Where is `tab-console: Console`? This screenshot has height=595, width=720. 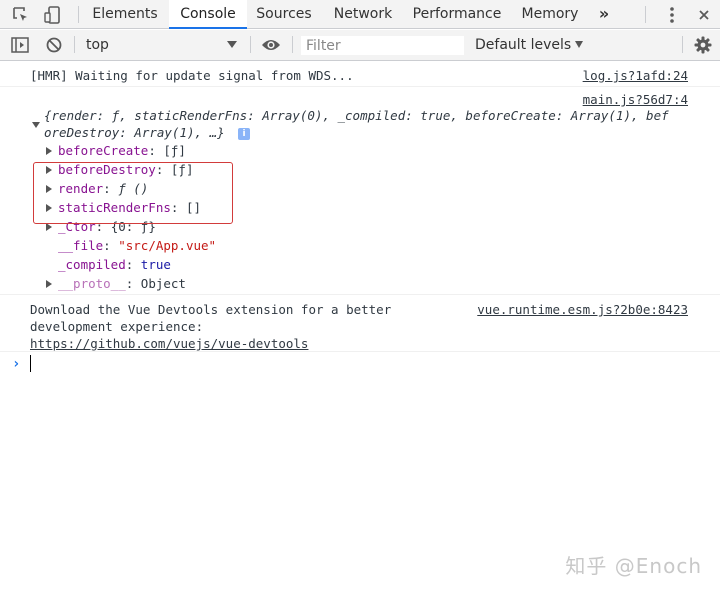 tab-console: Console is located at coordinates (208, 14).